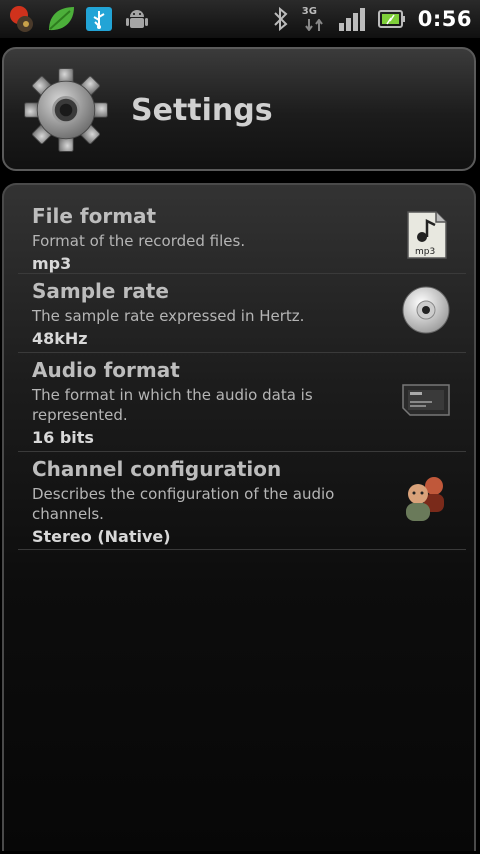 The height and width of the screenshot is (854, 480). What do you see at coordinates (157, 469) in the screenshot?
I see `setting-title: Channel configuration` at bounding box center [157, 469].